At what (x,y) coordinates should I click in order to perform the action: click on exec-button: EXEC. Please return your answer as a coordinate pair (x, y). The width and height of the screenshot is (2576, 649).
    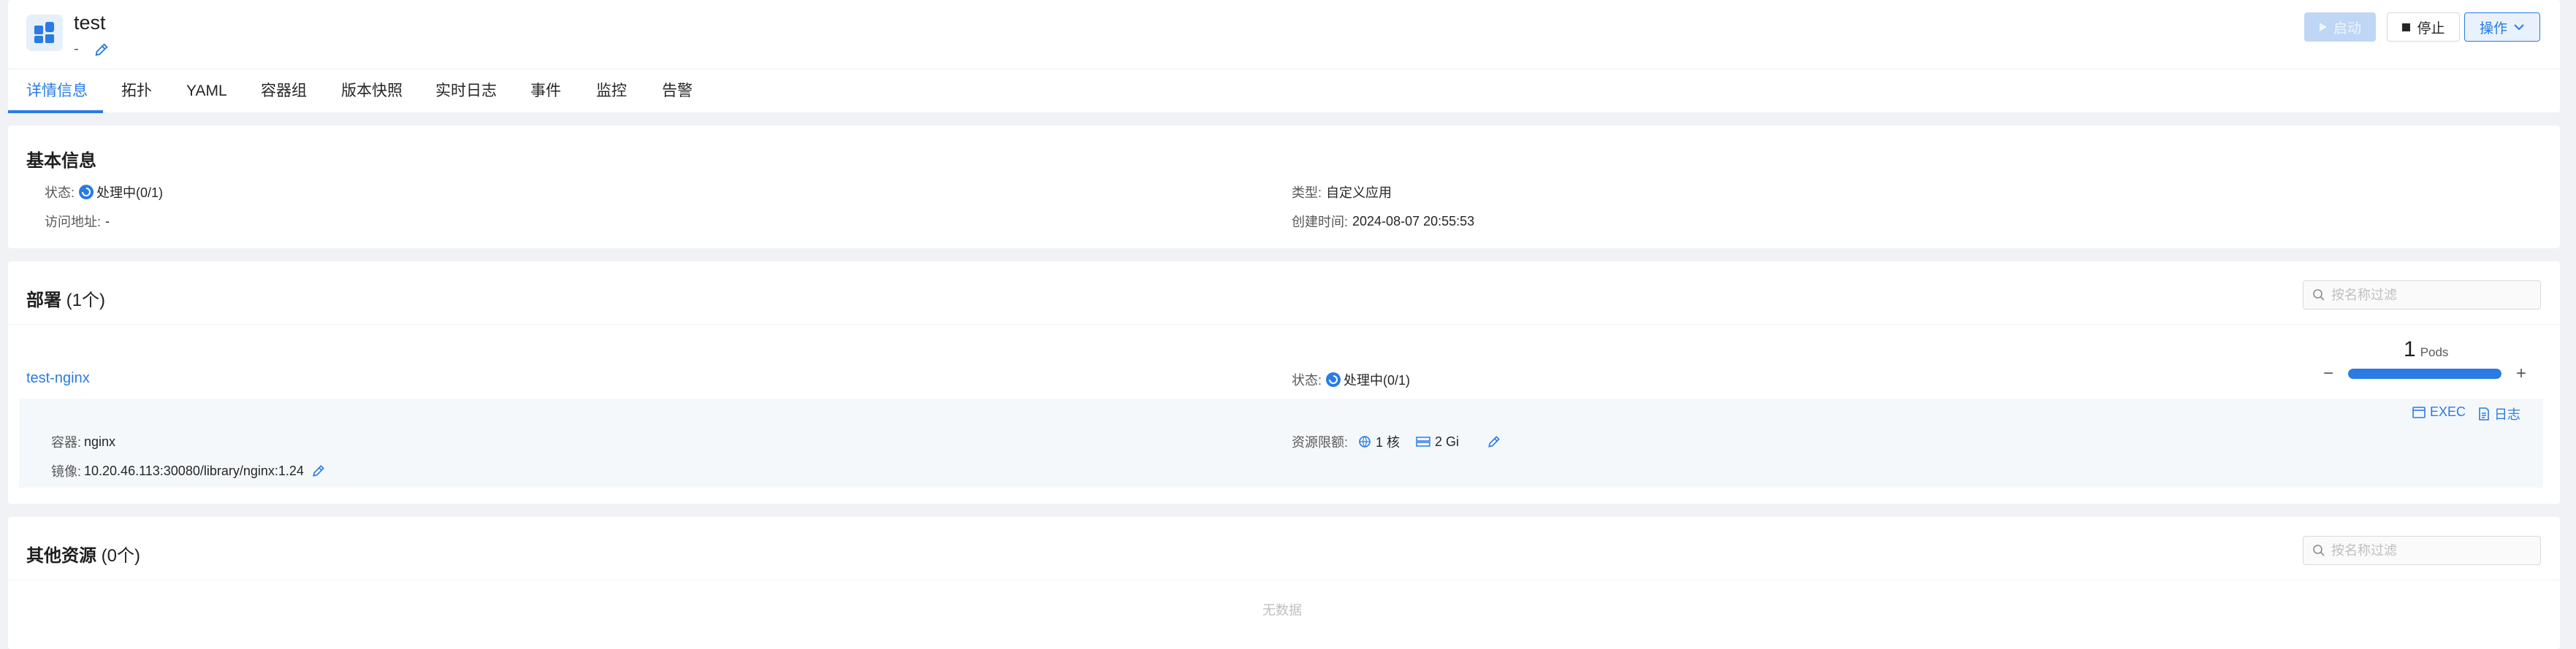
    Looking at the image, I should click on (2439, 412).